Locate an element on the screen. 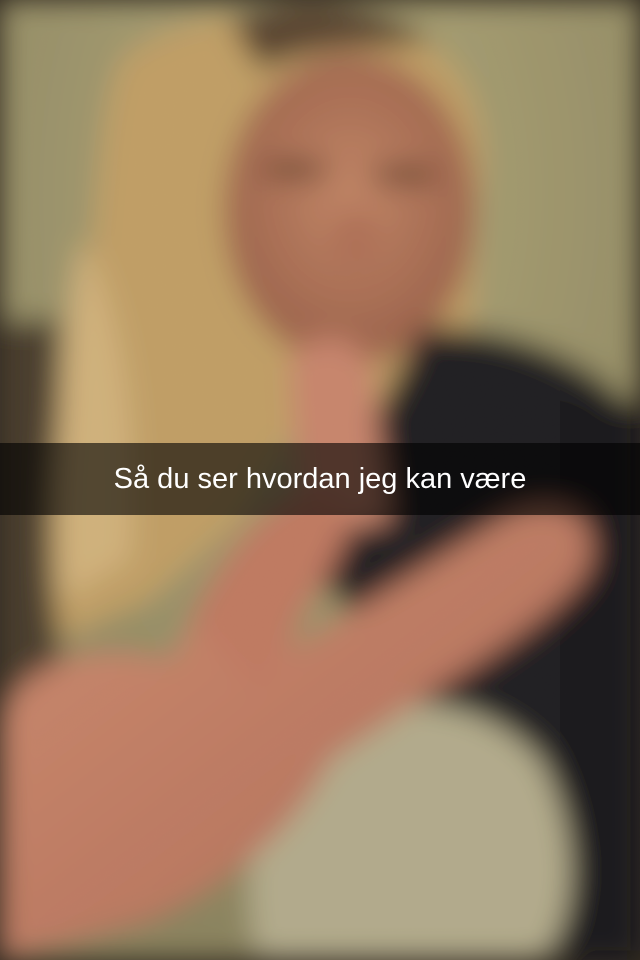 The image size is (640, 960). caption-bar: Så du ser hvordan jeg kan være is located at coordinates (320, 479).